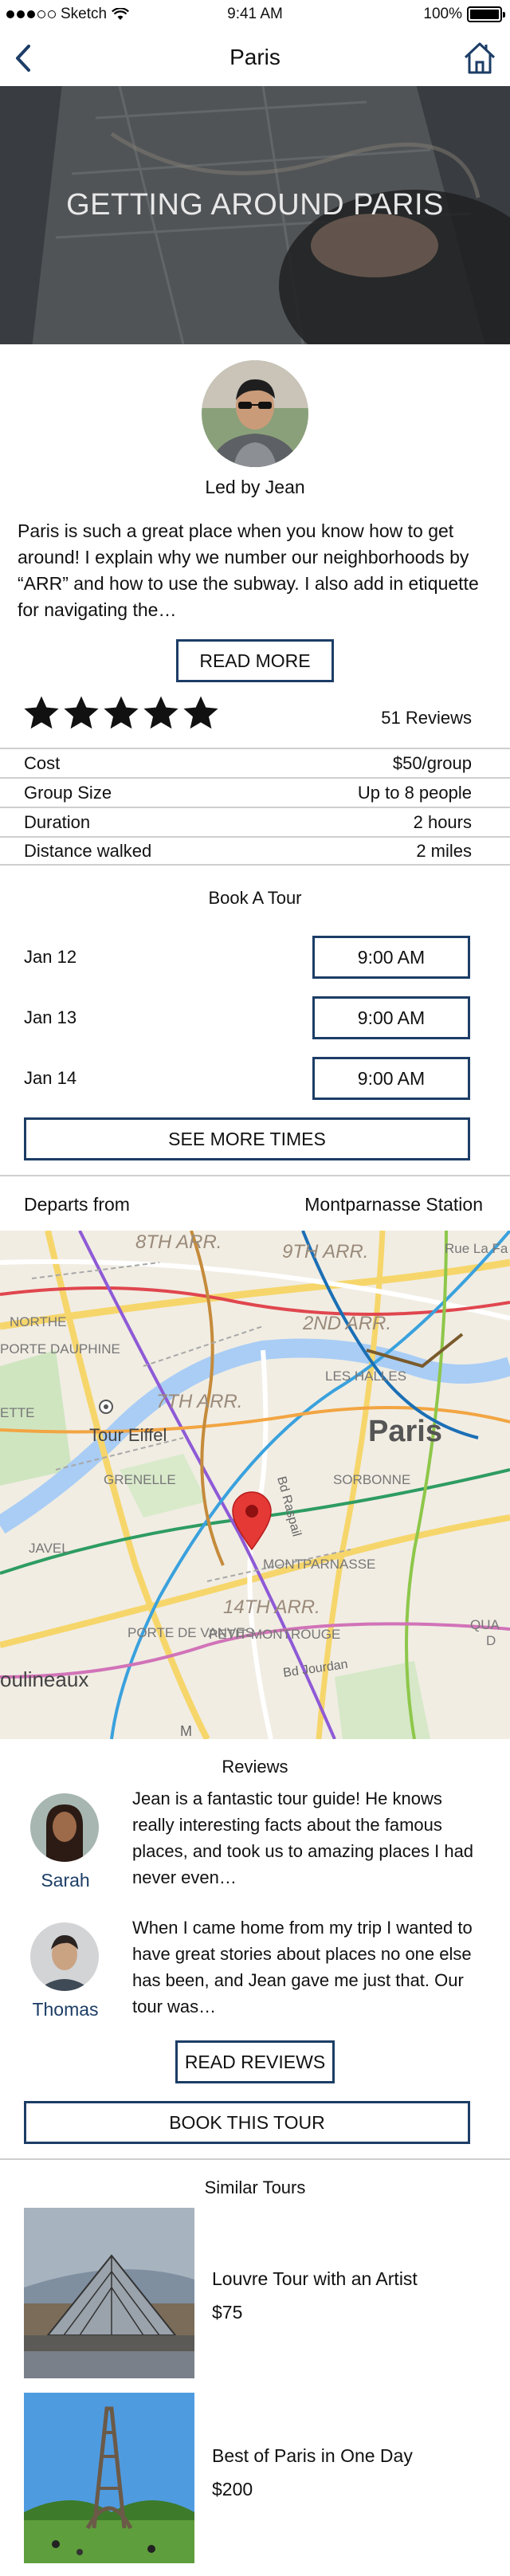  I want to click on detail-label: Duration, so click(57, 821).